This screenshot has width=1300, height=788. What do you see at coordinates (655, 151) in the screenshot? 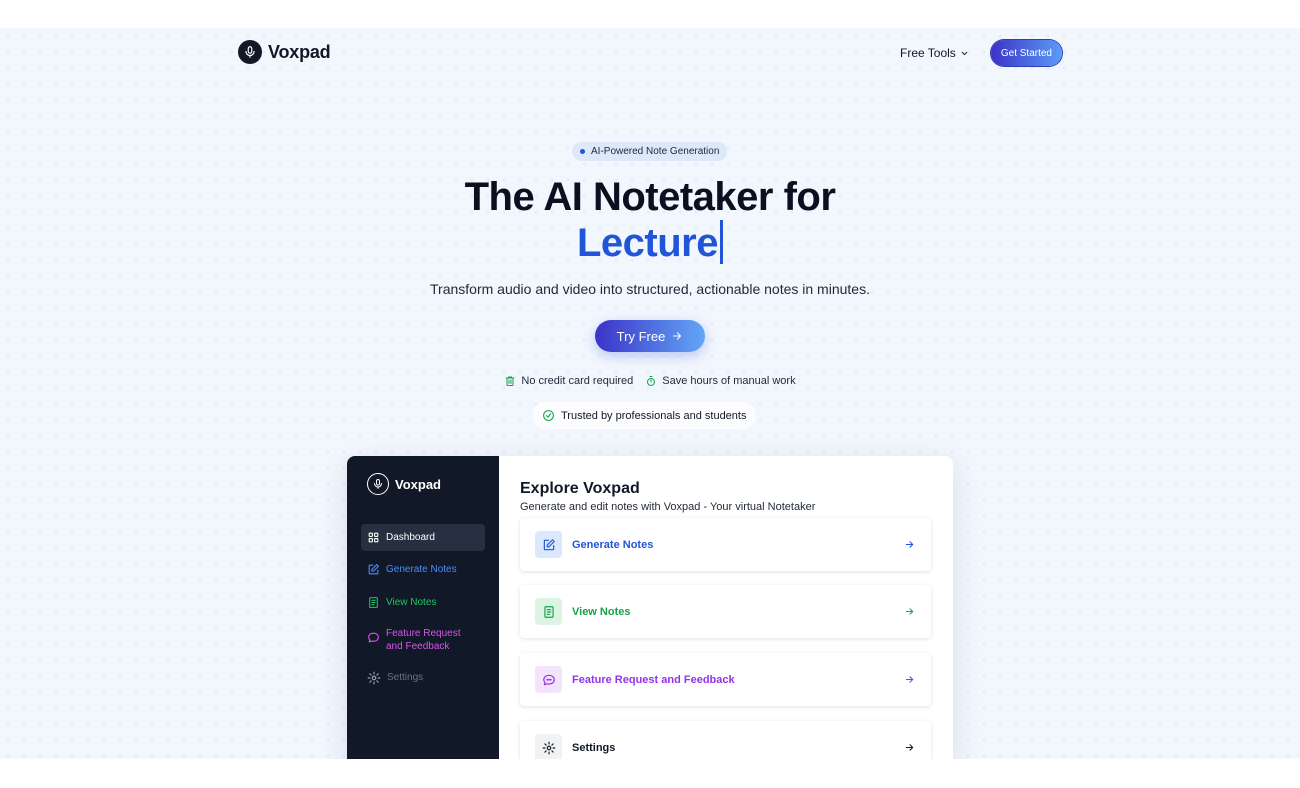
I see `badge-label: AI-Powered Note Generation` at bounding box center [655, 151].